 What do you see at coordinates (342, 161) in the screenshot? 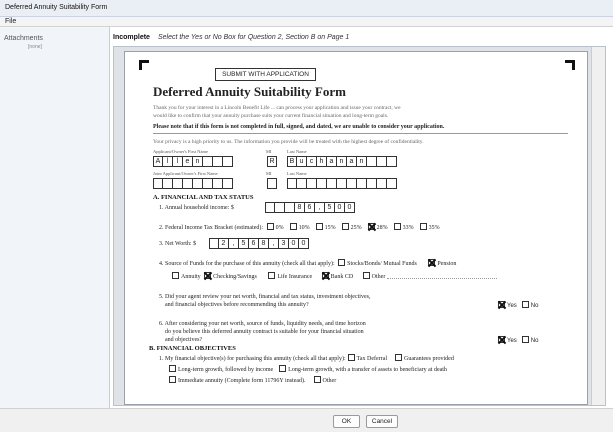
I see `last-name-field: Buchanan` at bounding box center [342, 161].